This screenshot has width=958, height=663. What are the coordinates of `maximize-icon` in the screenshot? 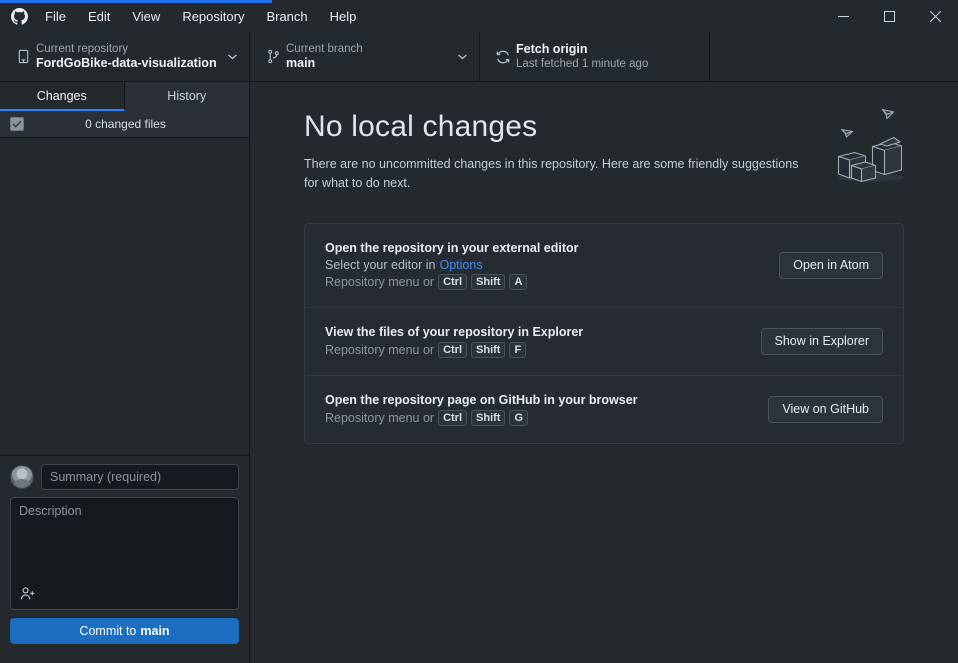 It's located at (889, 16).